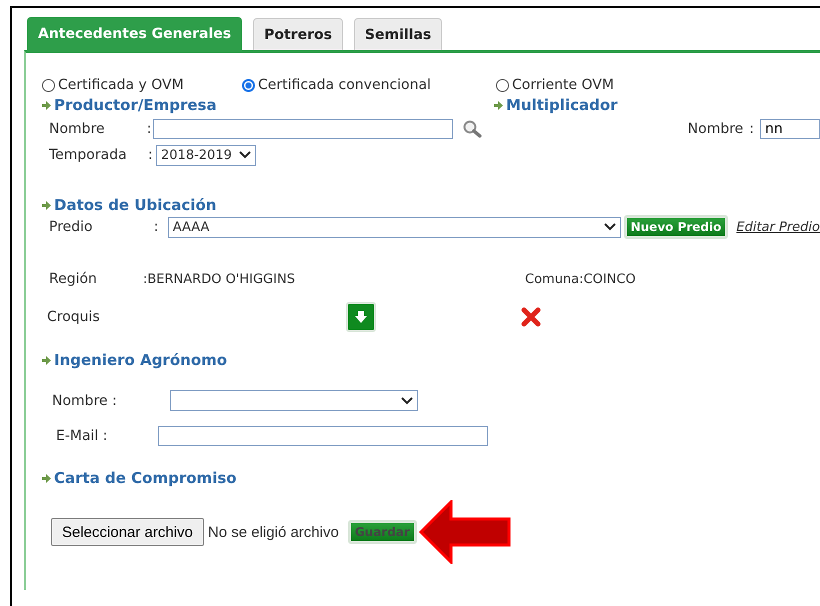  I want to click on arrow-down-icon, so click(361, 317).